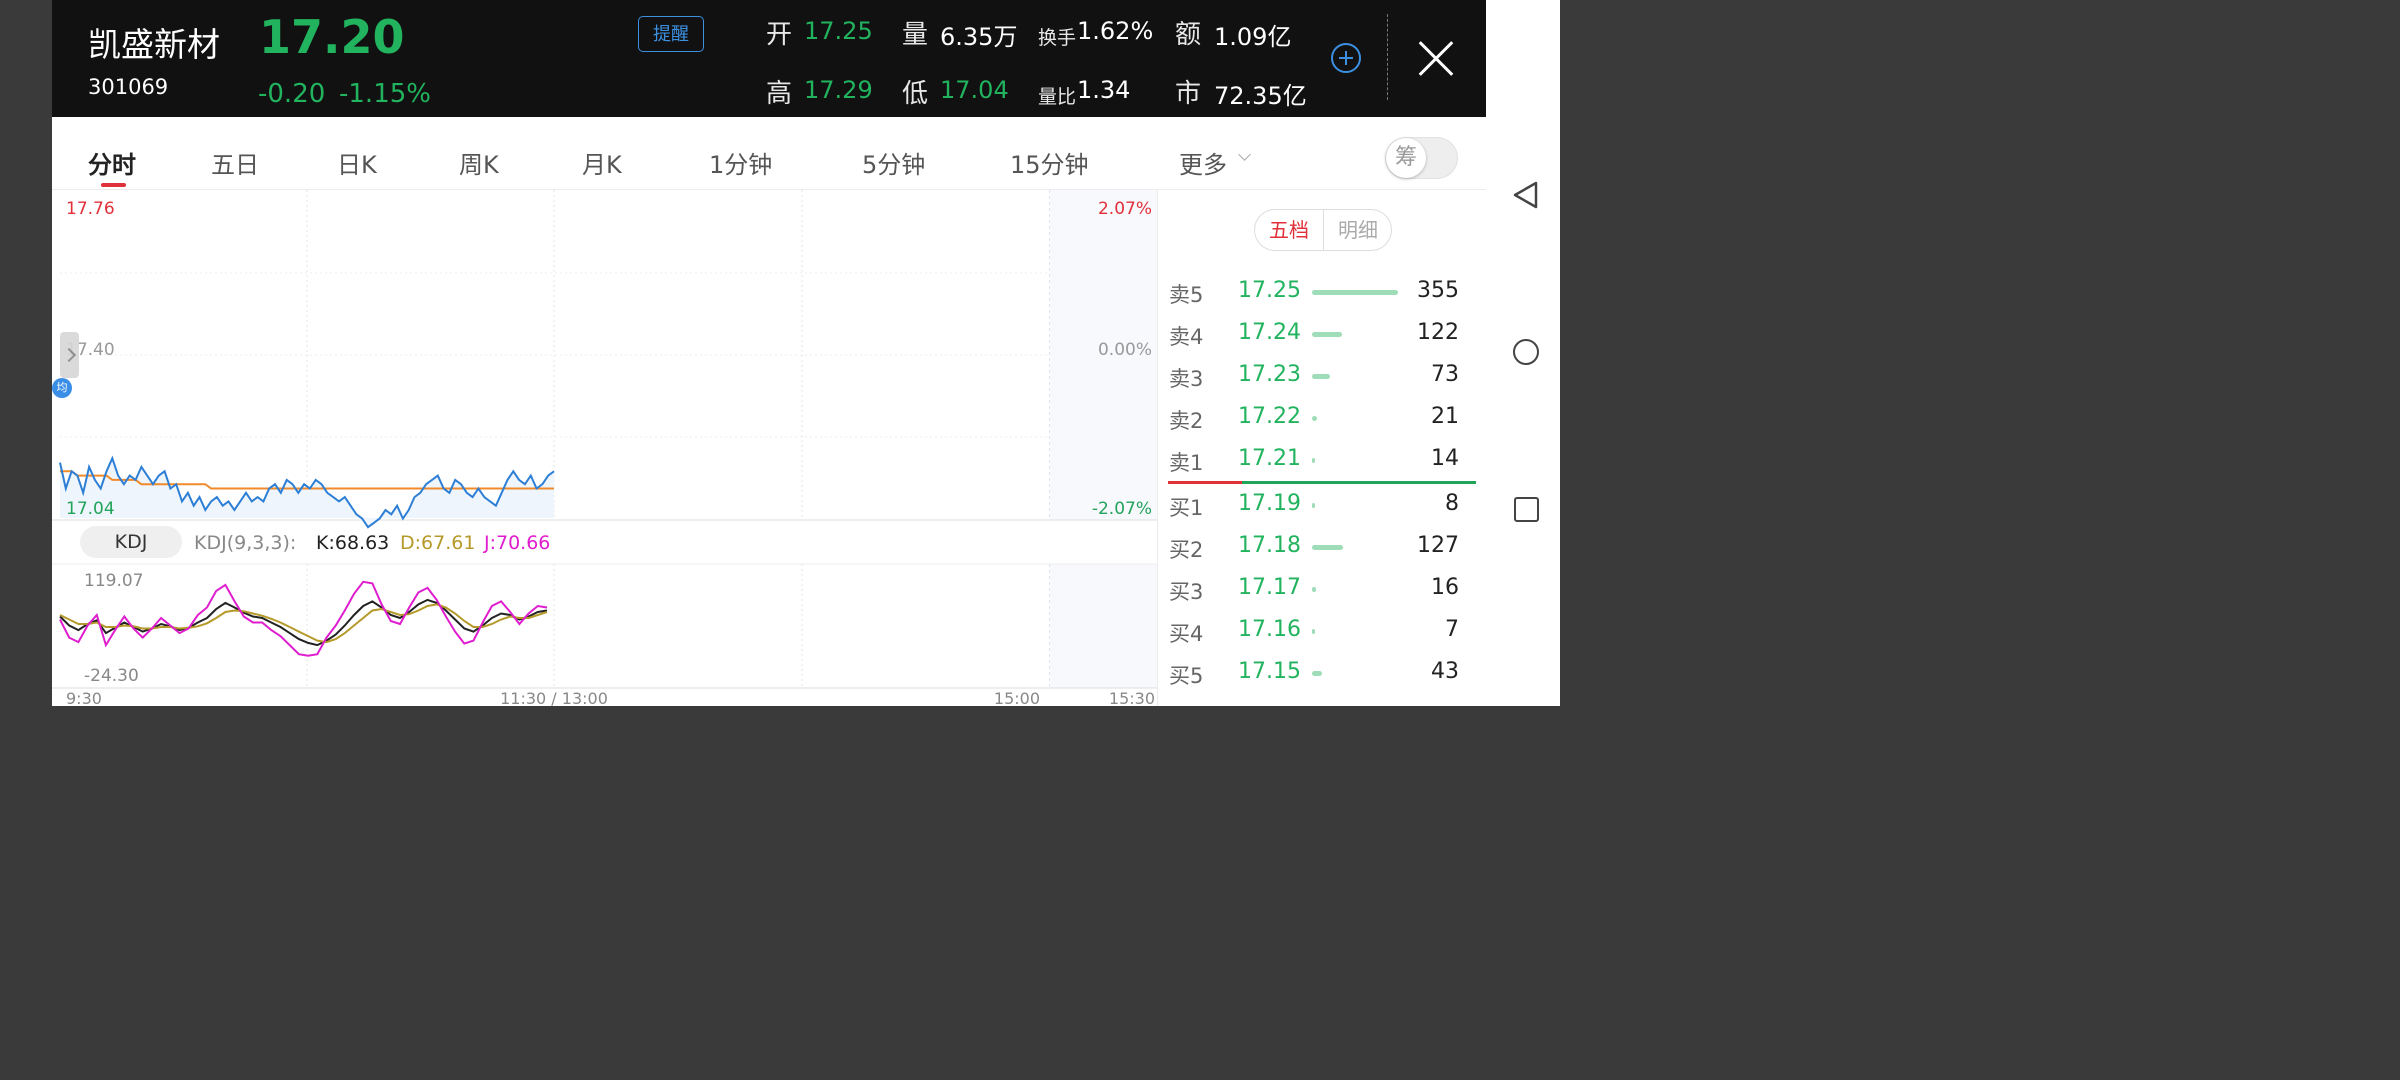 The height and width of the screenshot is (1080, 2400). Describe the element at coordinates (154, 44) in the screenshot. I see `stock-name: 凯盛新材` at that location.